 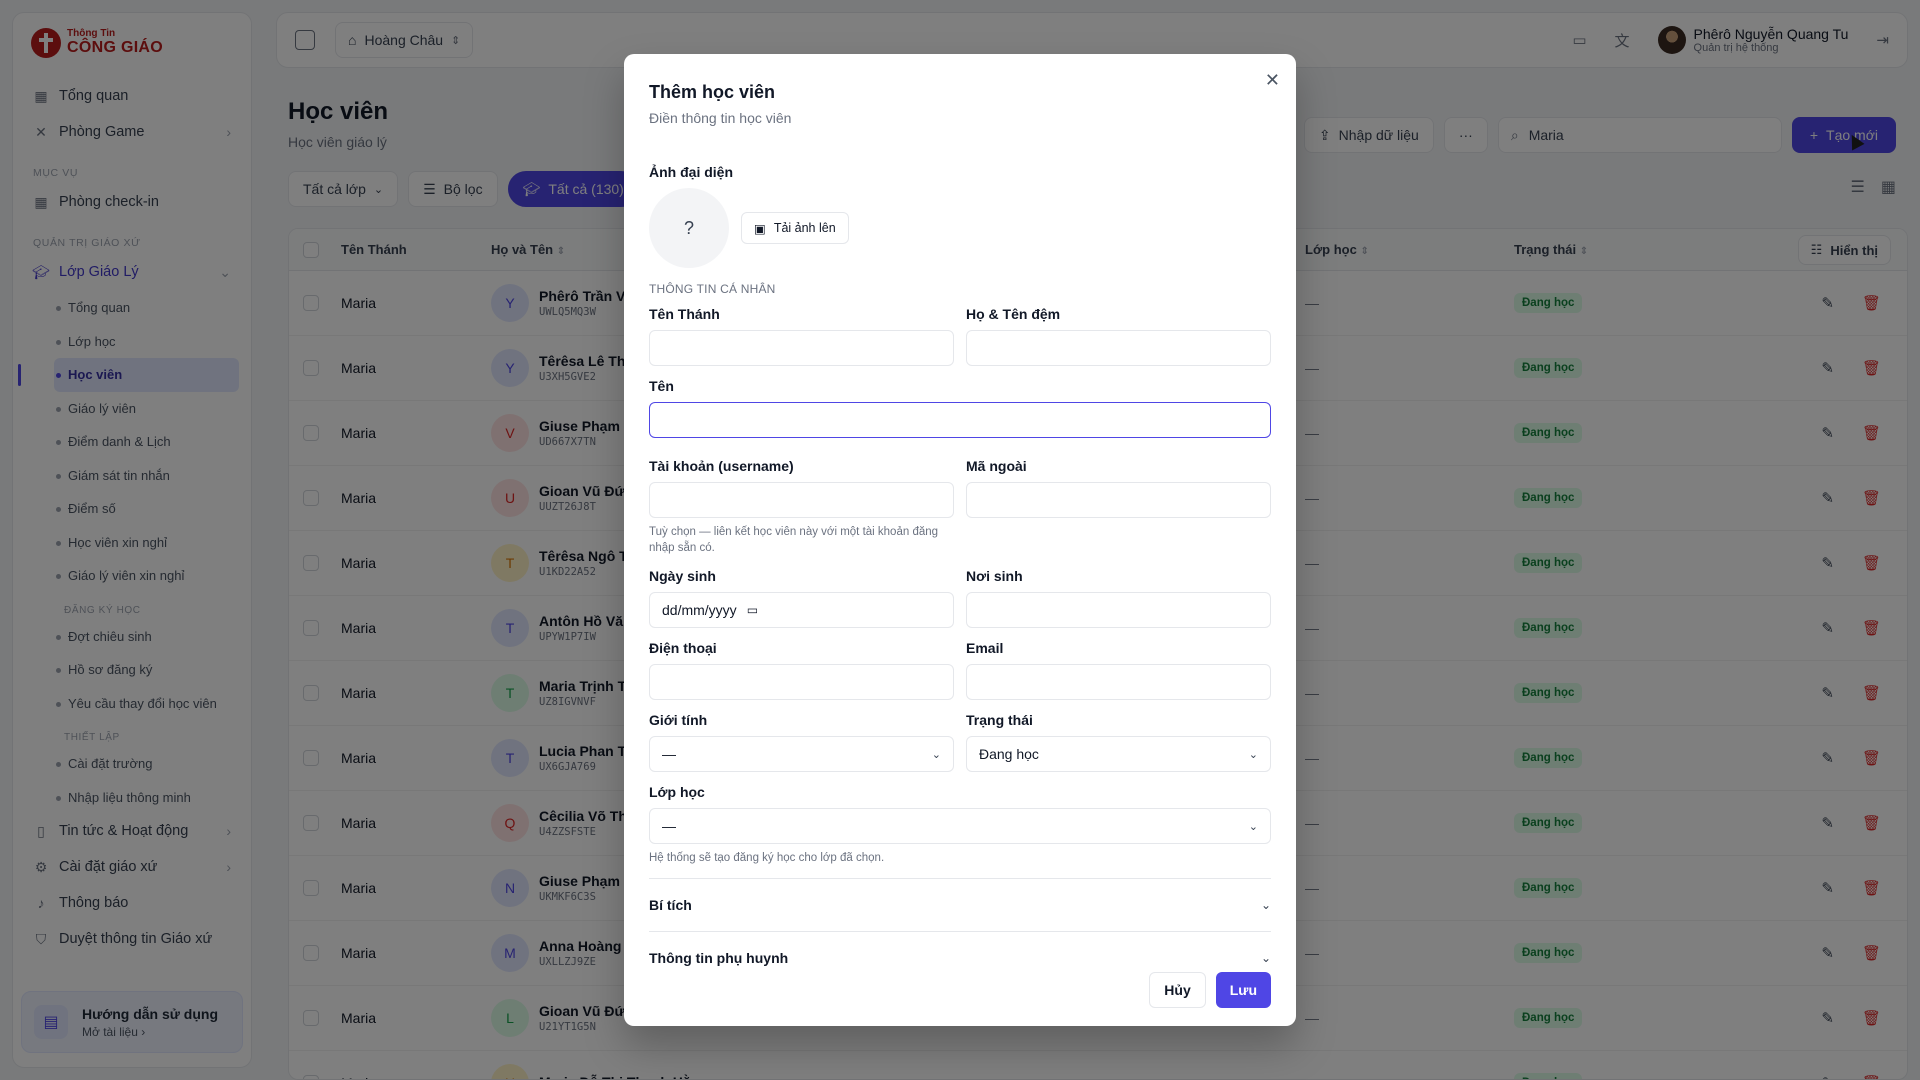 I want to click on email-field, so click(x=1118, y=682).